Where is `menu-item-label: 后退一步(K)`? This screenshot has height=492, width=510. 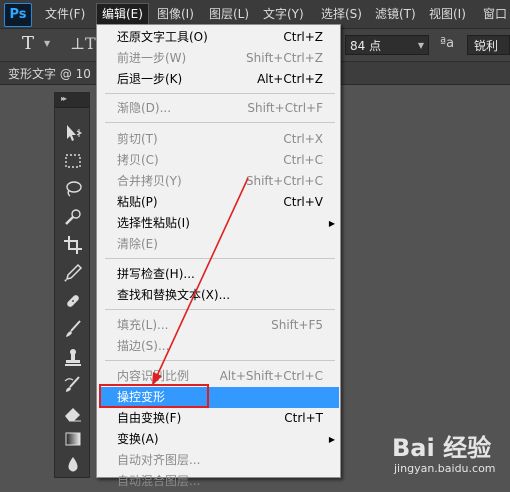
menu-item-label: 后退一步(K) is located at coordinates (150, 79).